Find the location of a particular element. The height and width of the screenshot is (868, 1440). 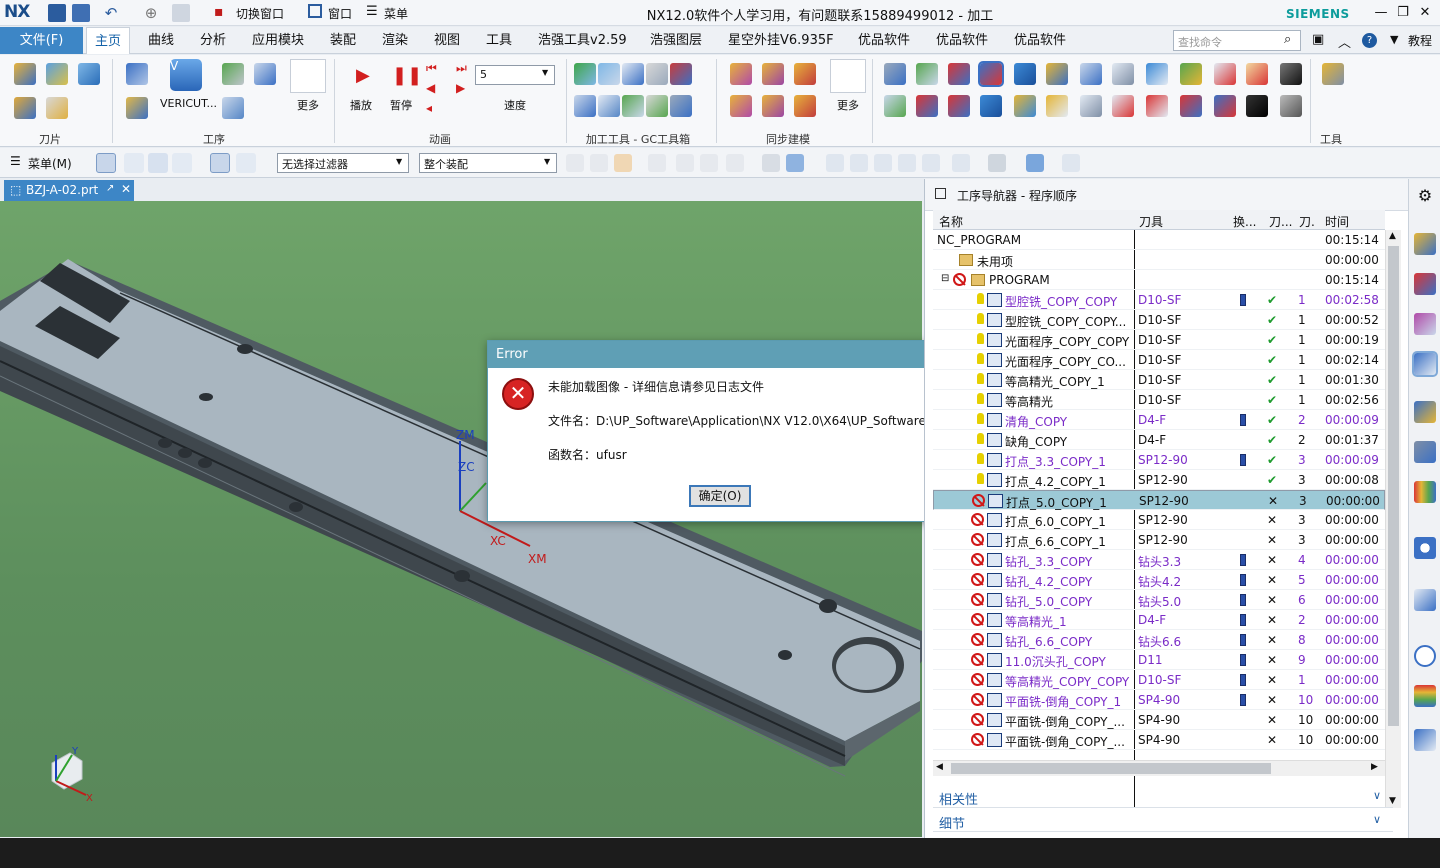

hd3d-tools-icon is located at coordinates (1425, 492).